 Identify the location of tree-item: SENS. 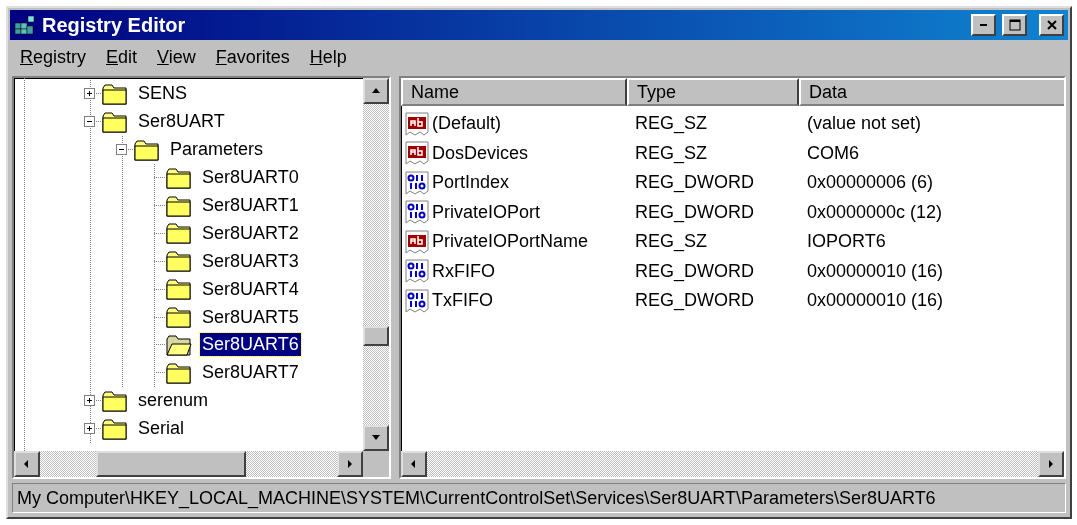
(163, 94).